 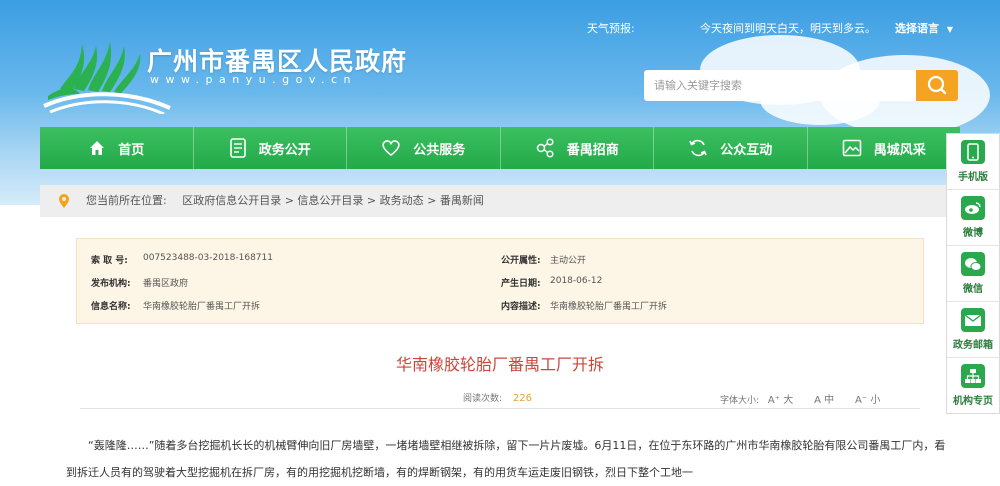 I want to click on side-item-wechat: 微信, so click(x=973, y=274).